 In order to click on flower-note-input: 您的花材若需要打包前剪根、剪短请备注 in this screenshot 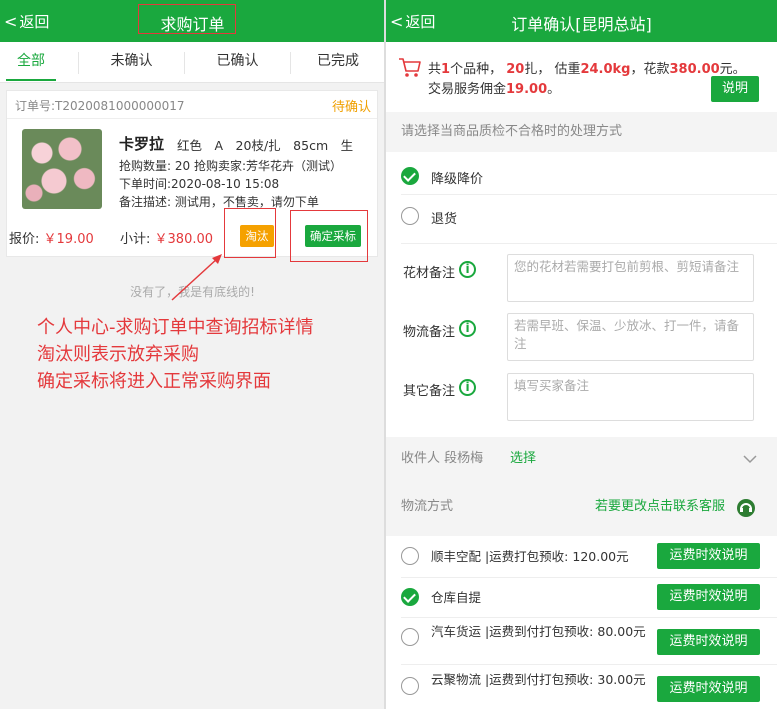, I will do `click(630, 278)`.